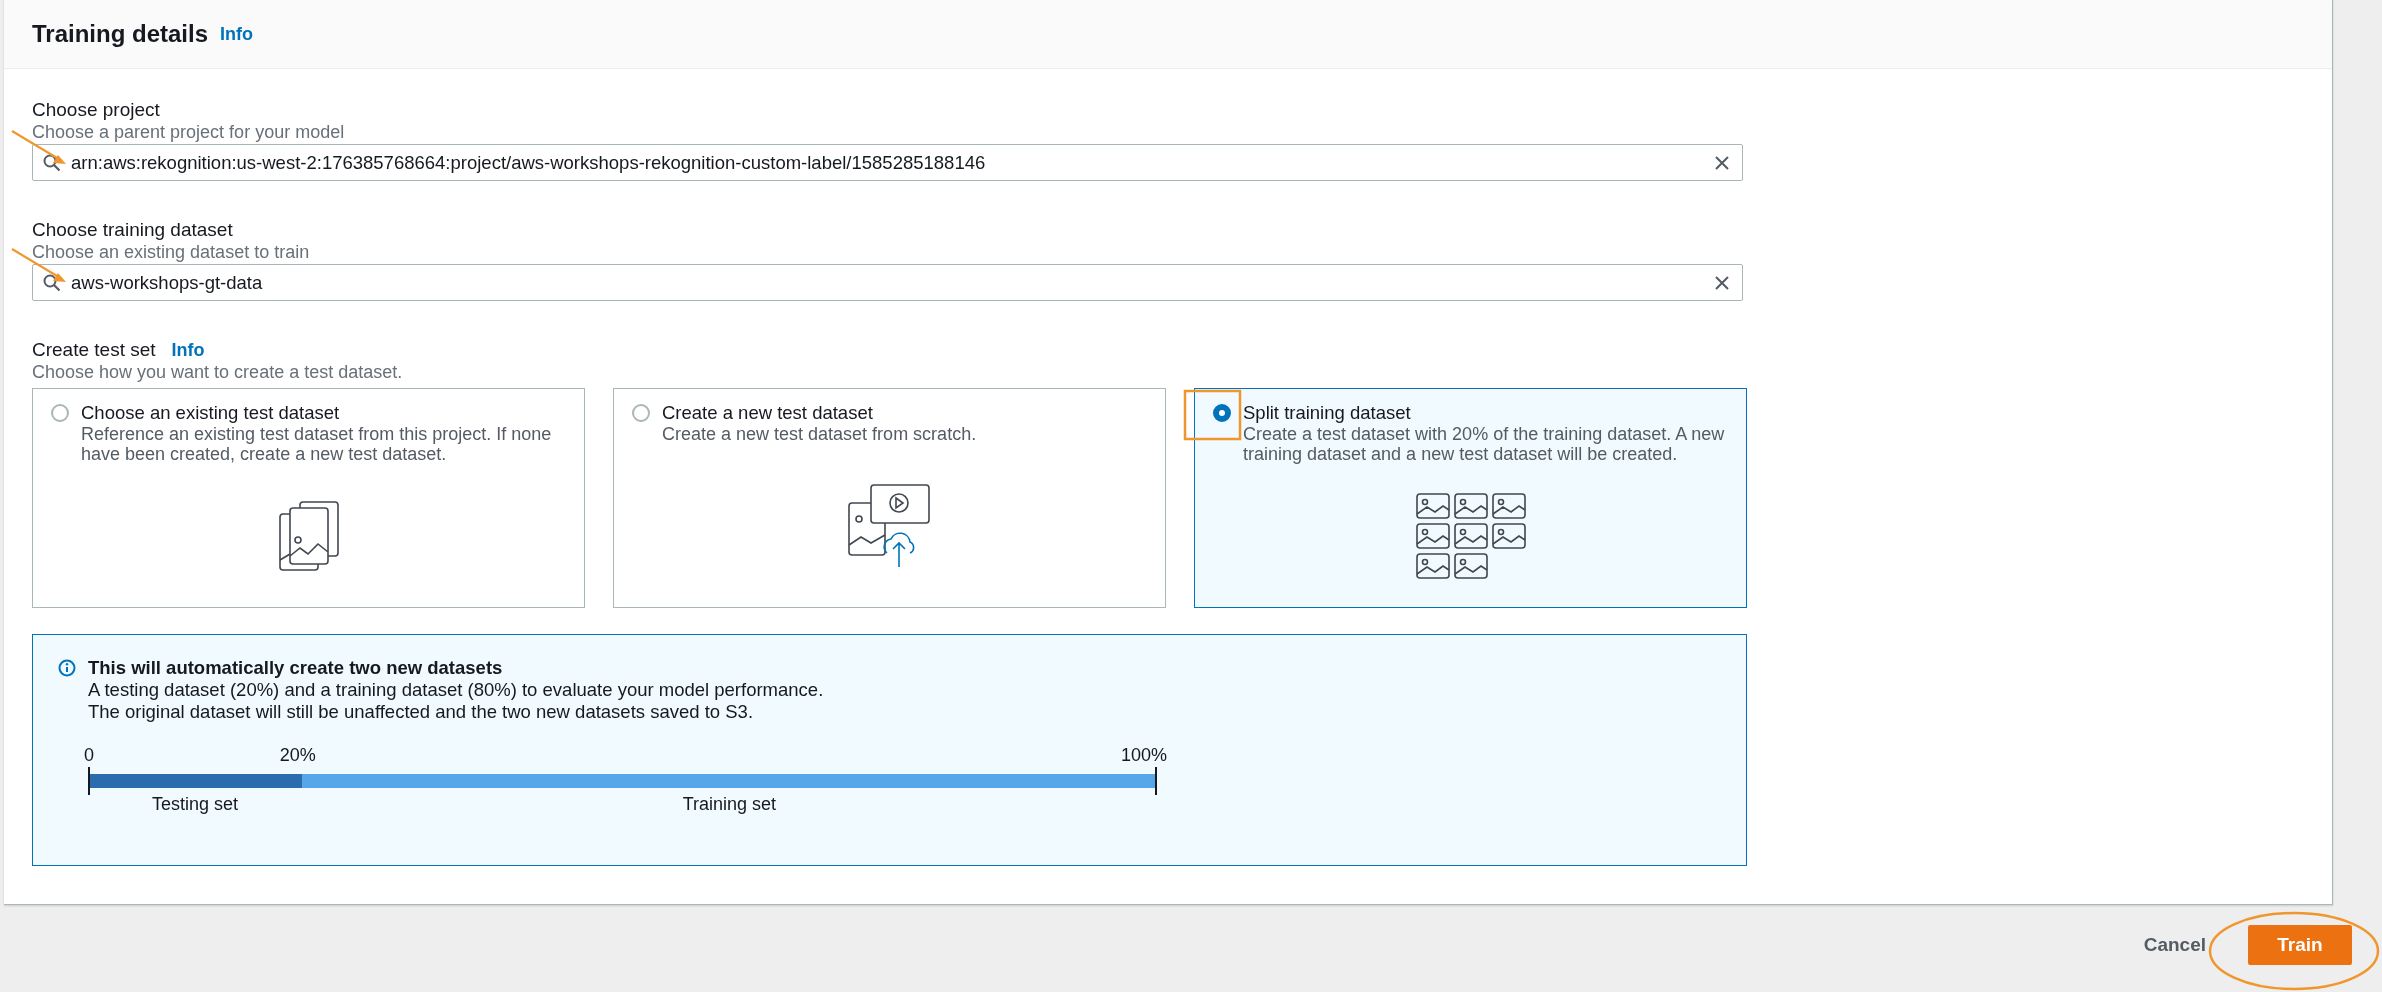 The image size is (2382, 992). Describe the element at coordinates (211, 413) in the screenshot. I see `option-title: Choose an existing test dataset` at that location.